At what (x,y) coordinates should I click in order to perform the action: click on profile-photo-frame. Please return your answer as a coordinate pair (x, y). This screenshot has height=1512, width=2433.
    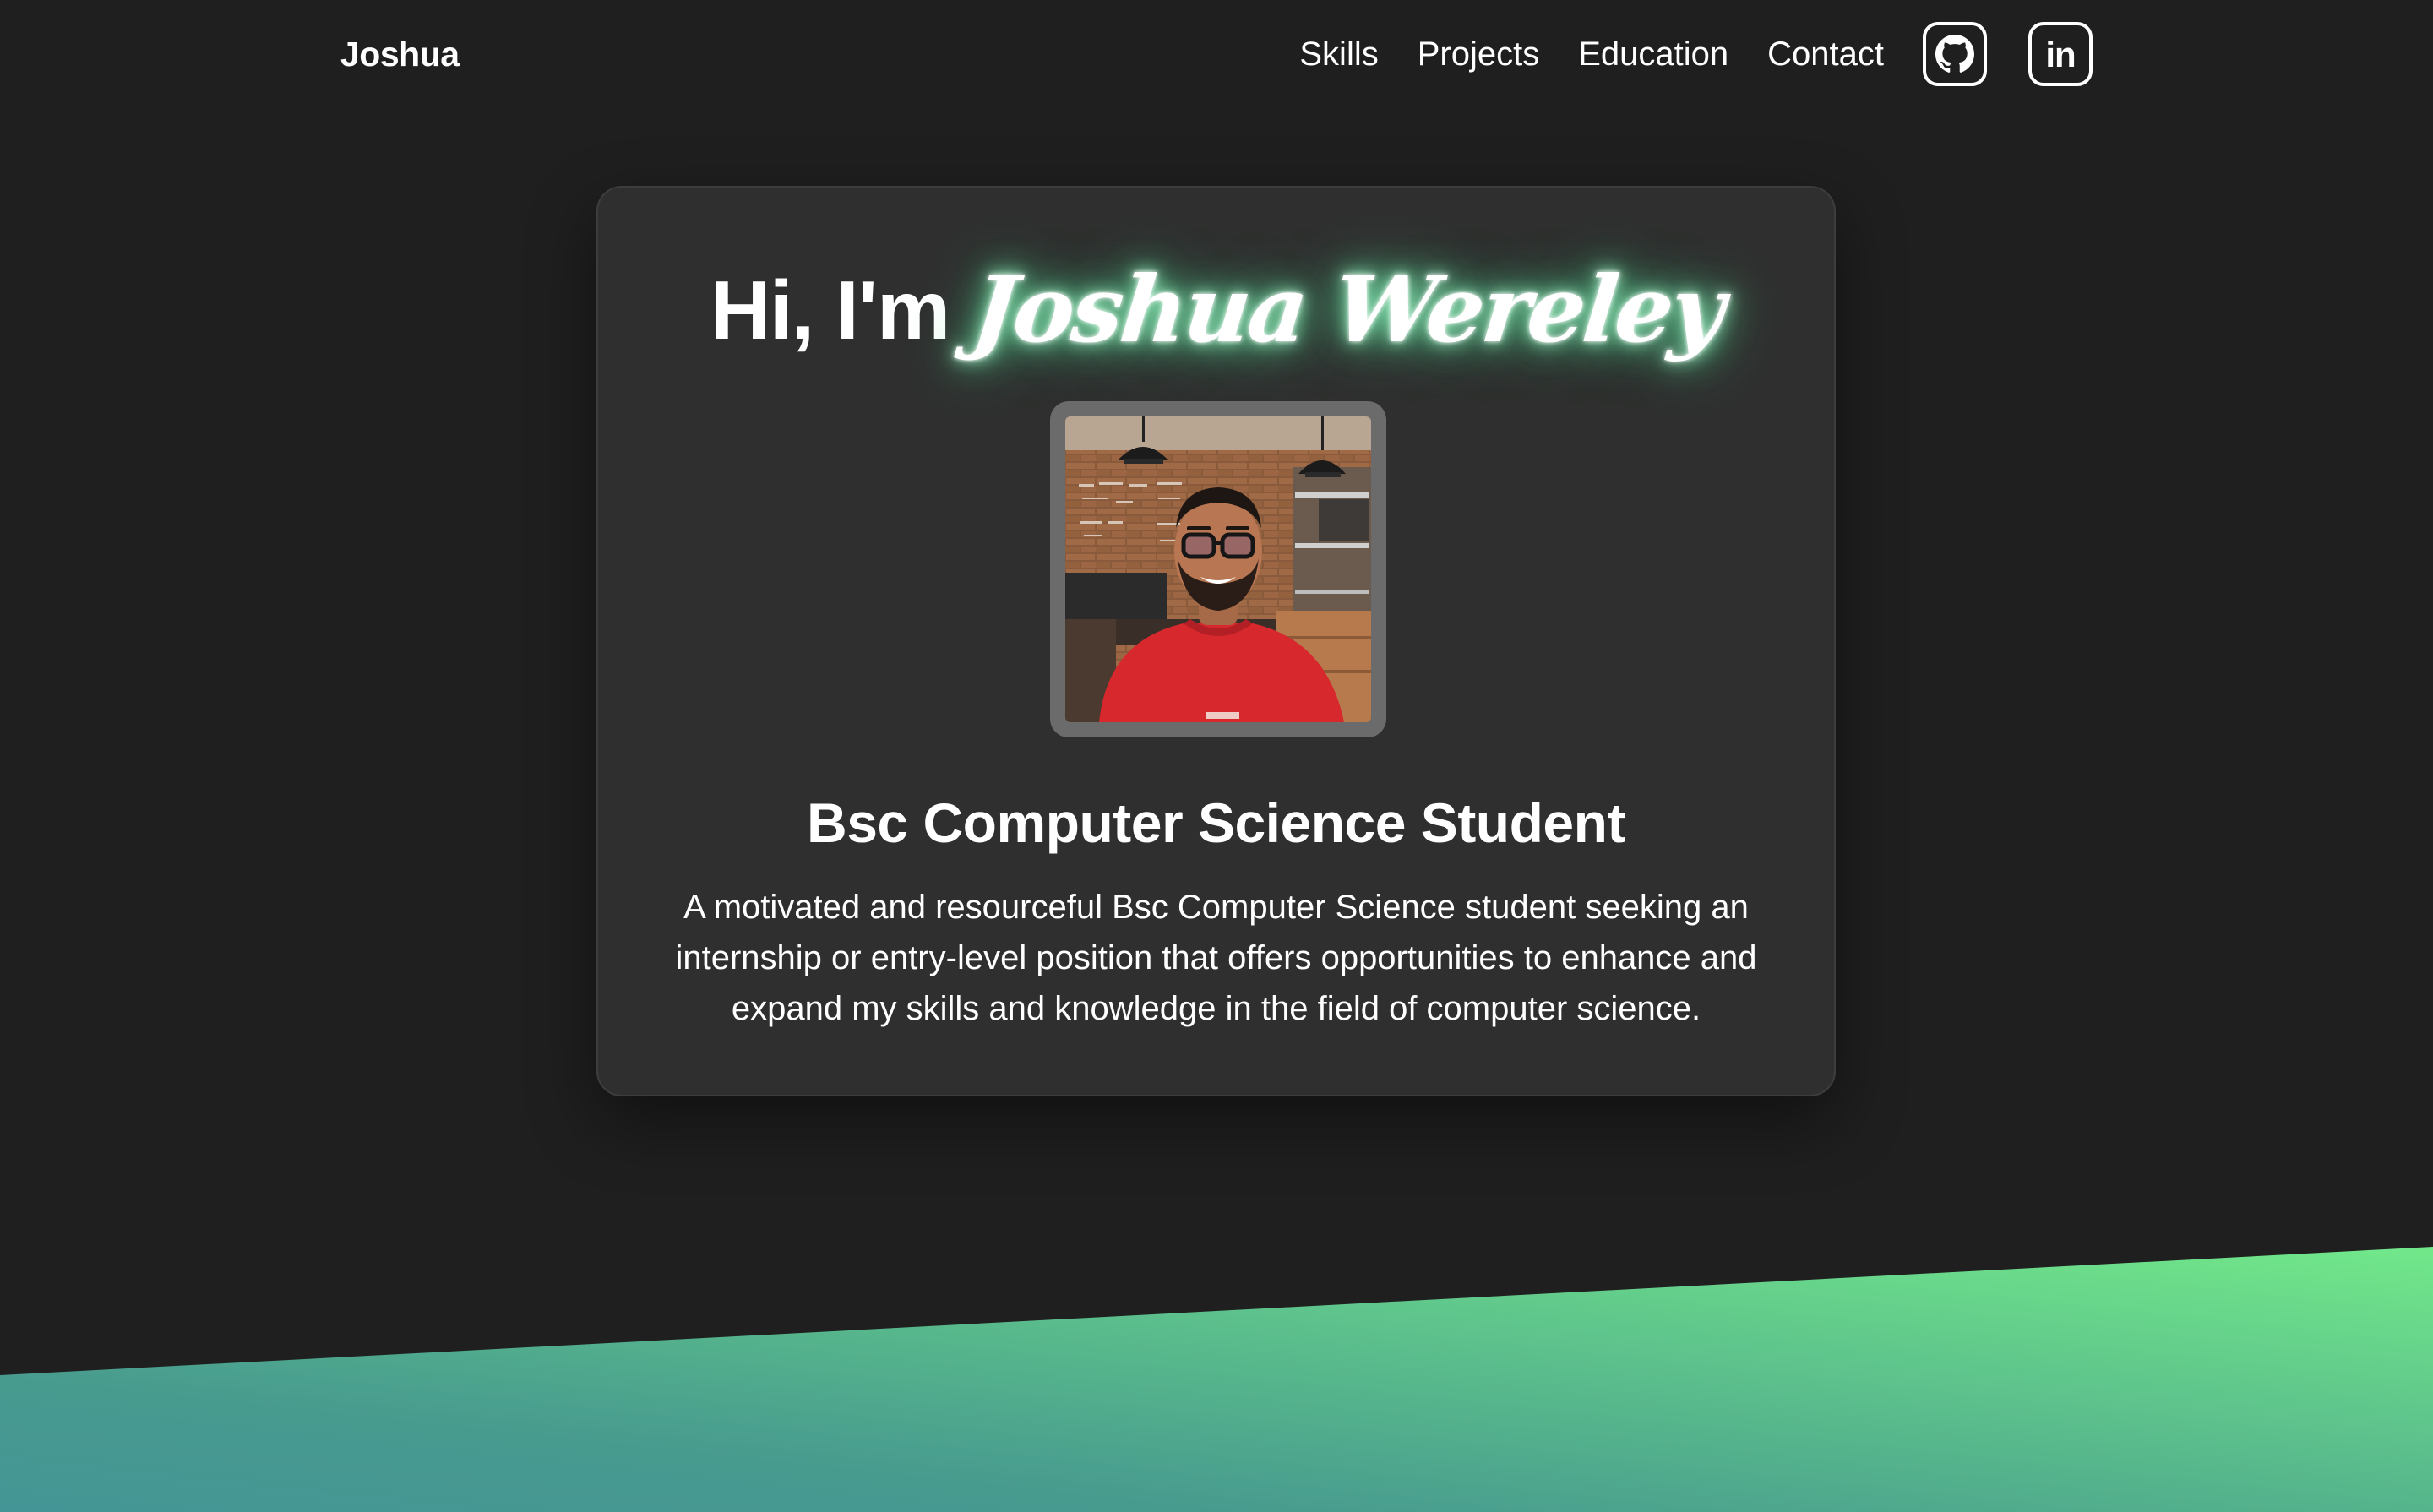
    Looking at the image, I should click on (1218, 569).